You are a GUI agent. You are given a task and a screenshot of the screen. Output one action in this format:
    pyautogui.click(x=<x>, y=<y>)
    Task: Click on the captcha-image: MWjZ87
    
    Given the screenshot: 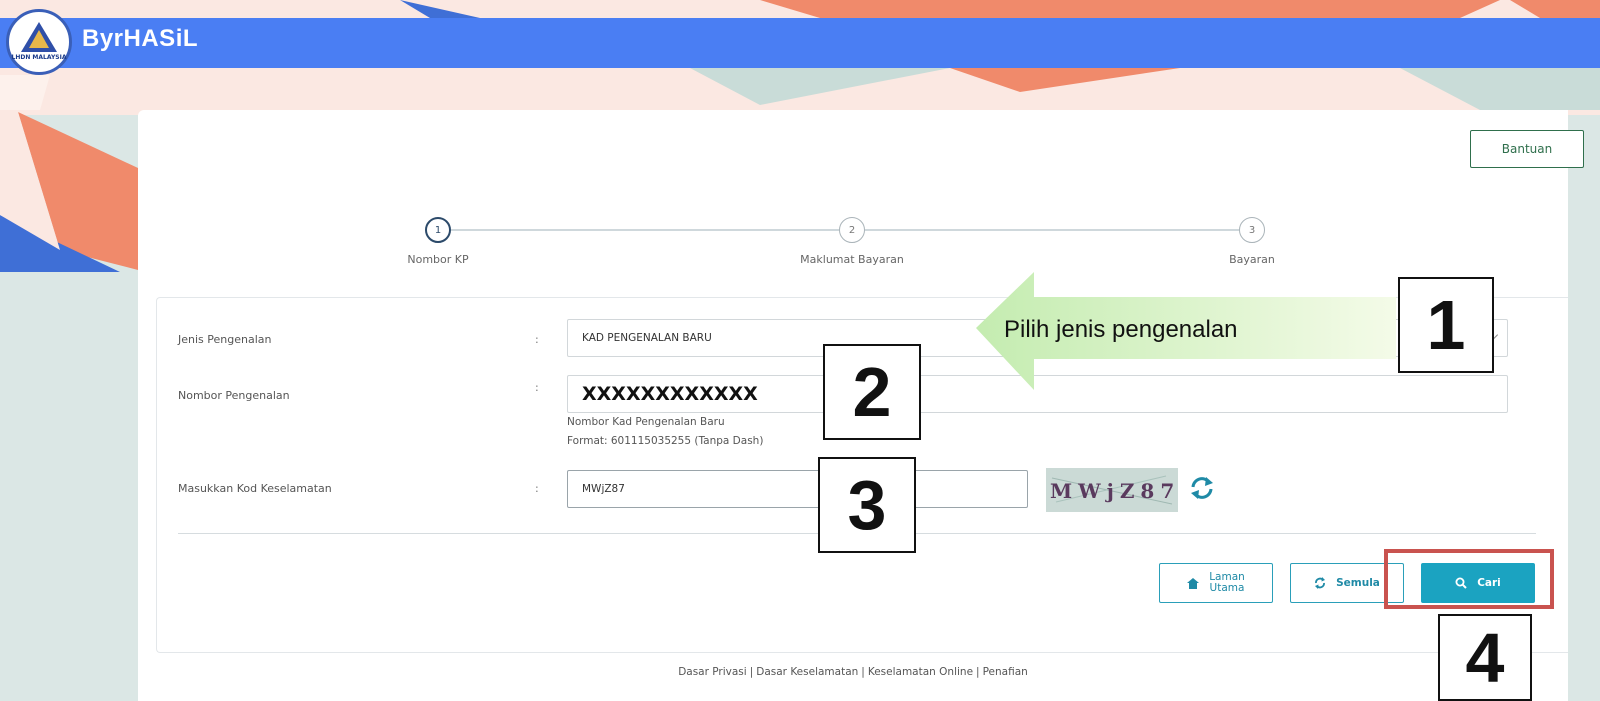 What is the action you would take?
    pyautogui.click(x=1112, y=490)
    